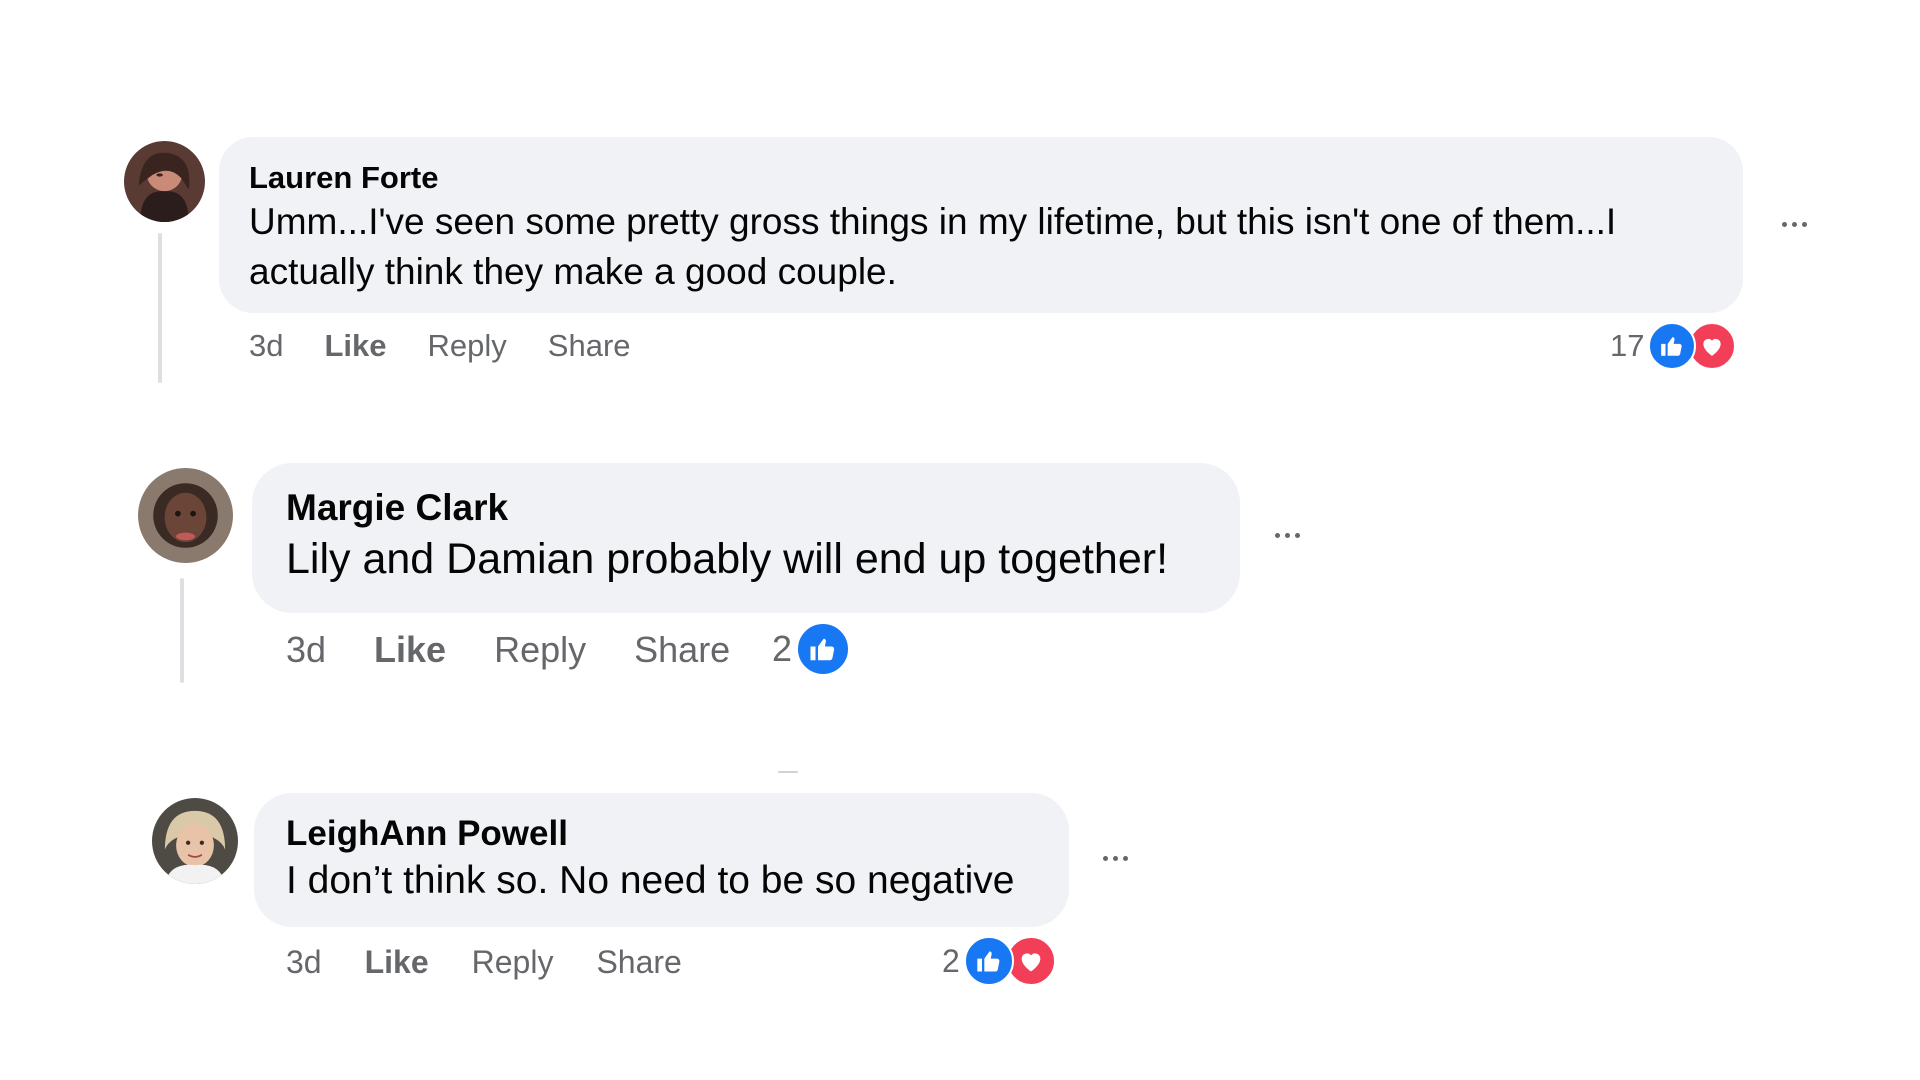  I want to click on reaction-summary: 17, so click(1673, 346).